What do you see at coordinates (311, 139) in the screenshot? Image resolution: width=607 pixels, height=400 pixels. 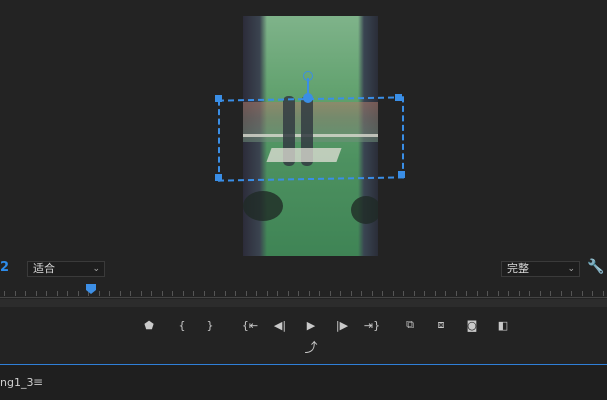 I see `transform-bounding-box` at bounding box center [311, 139].